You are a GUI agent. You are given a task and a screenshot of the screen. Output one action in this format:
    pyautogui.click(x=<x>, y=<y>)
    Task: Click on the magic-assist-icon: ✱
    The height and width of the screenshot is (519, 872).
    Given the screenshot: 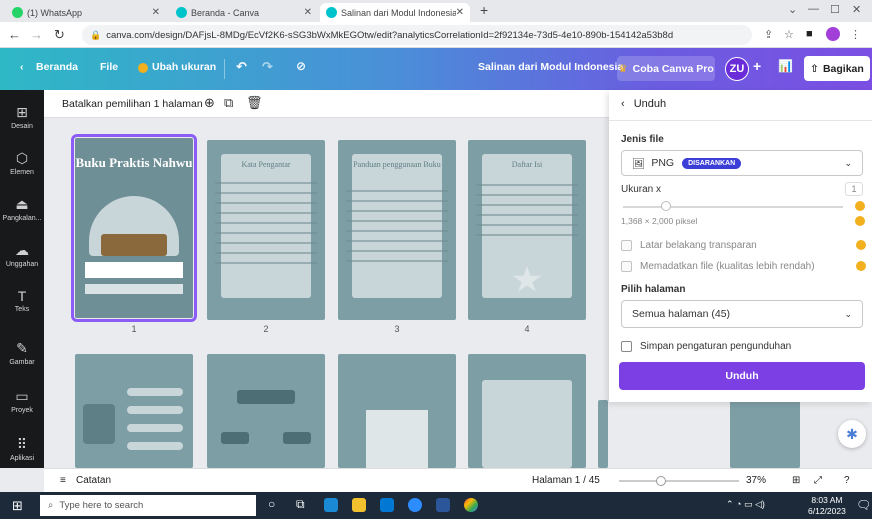 What is the action you would take?
    pyautogui.click(x=852, y=434)
    